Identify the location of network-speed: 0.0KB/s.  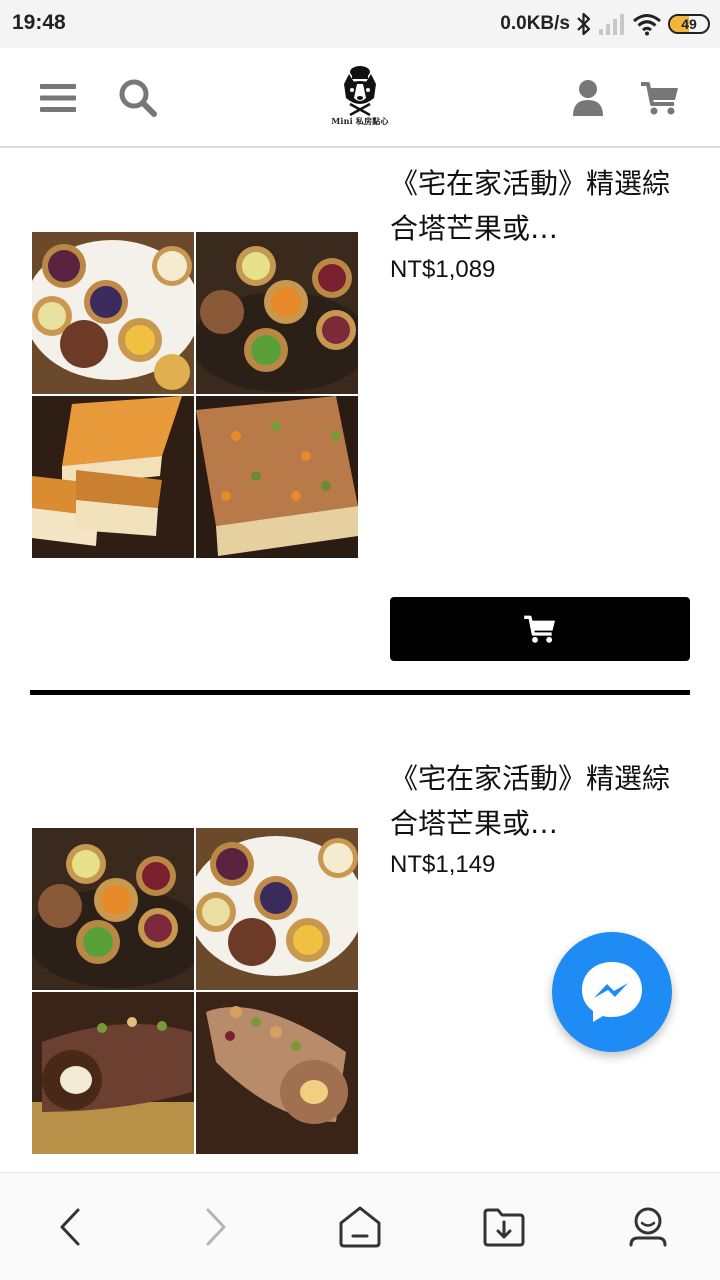
(535, 23).